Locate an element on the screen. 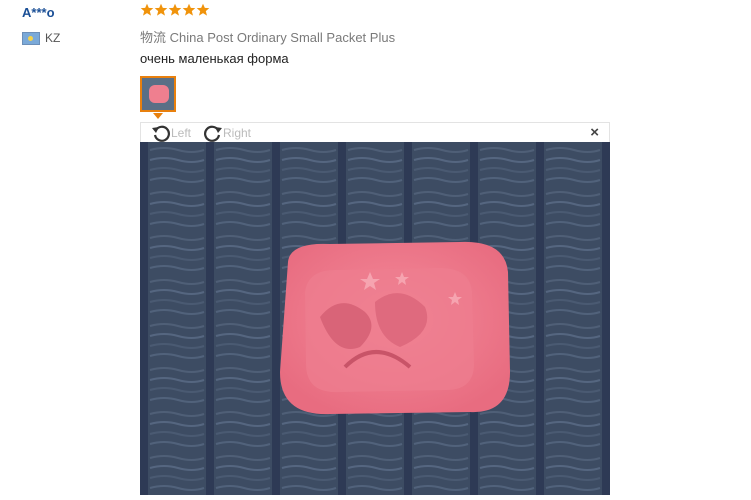 This screenshot has width=751, height=500. shipping-info: 物流 China Post Ordinary Small Packet Plus is located at coordinates (267, 36).